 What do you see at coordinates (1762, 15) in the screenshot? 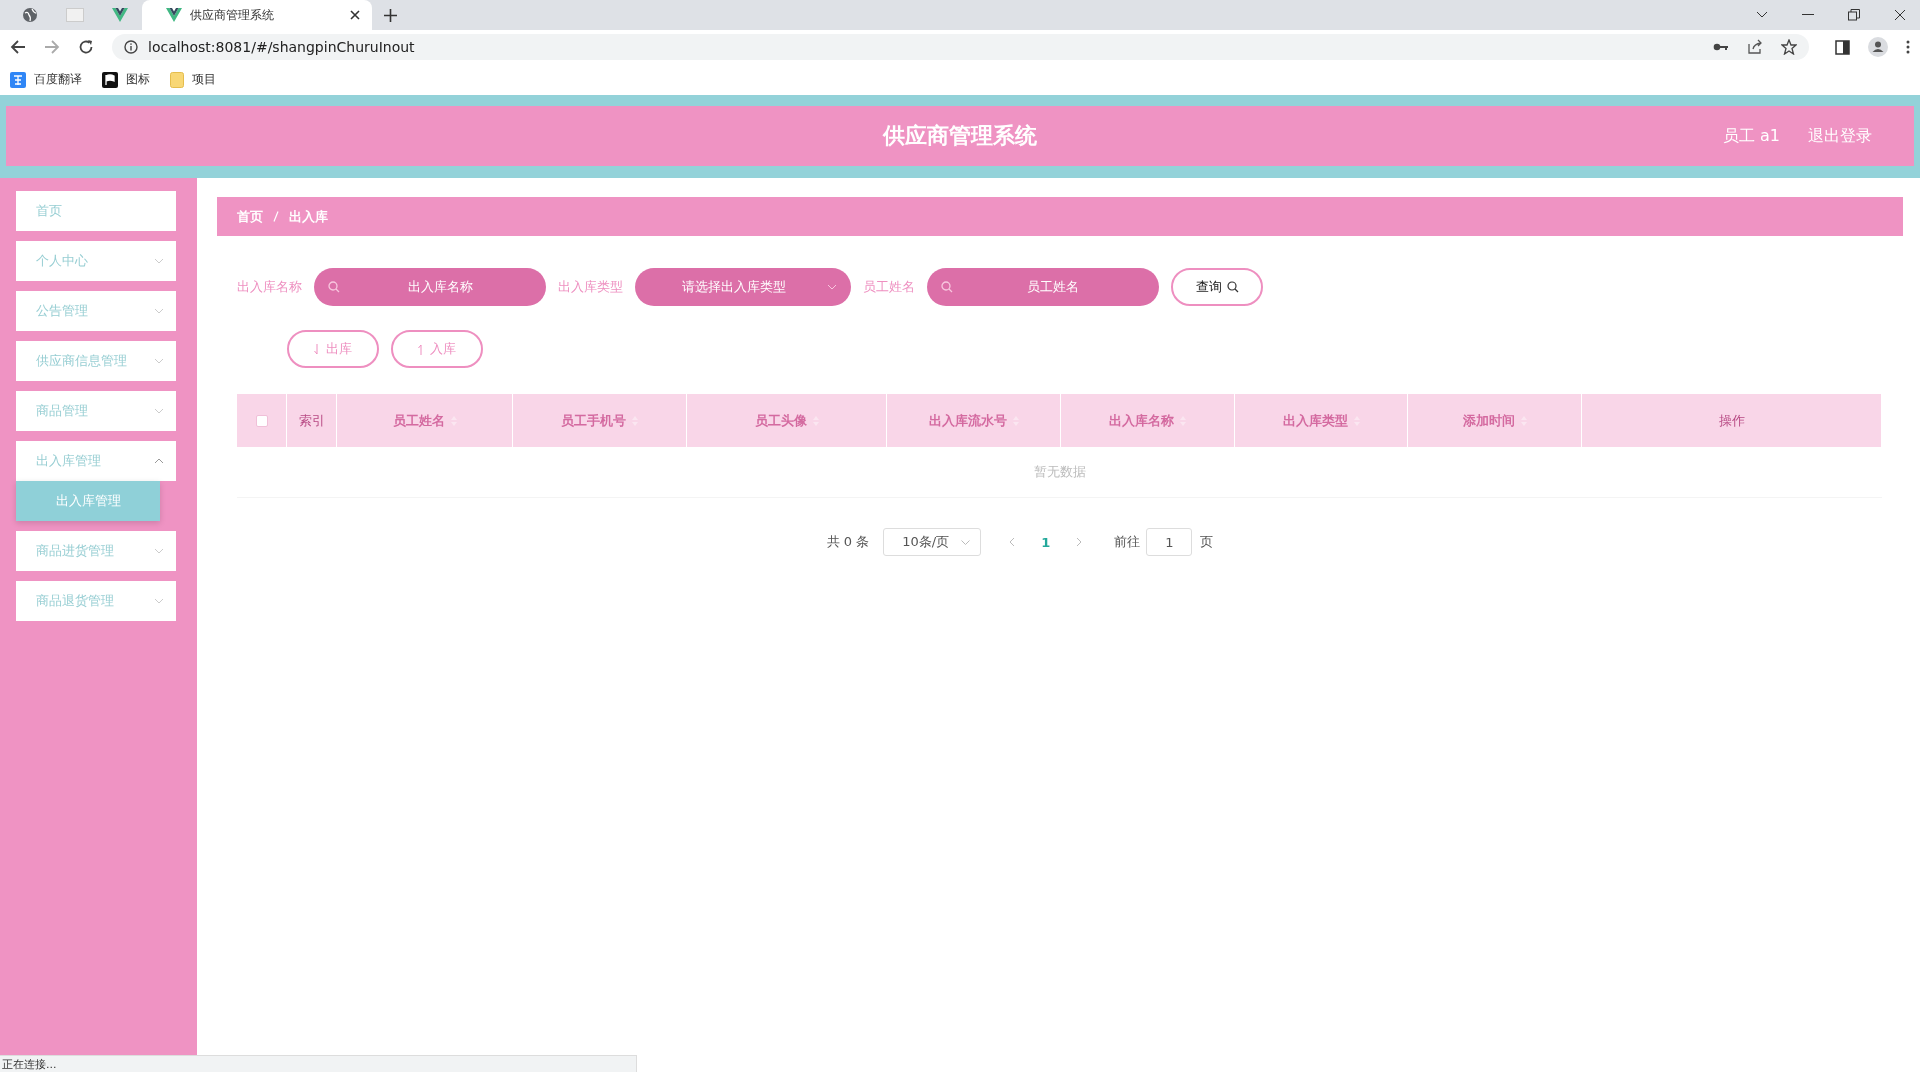
I see `chevron-down-icon` at bounding box center [1762, 15].